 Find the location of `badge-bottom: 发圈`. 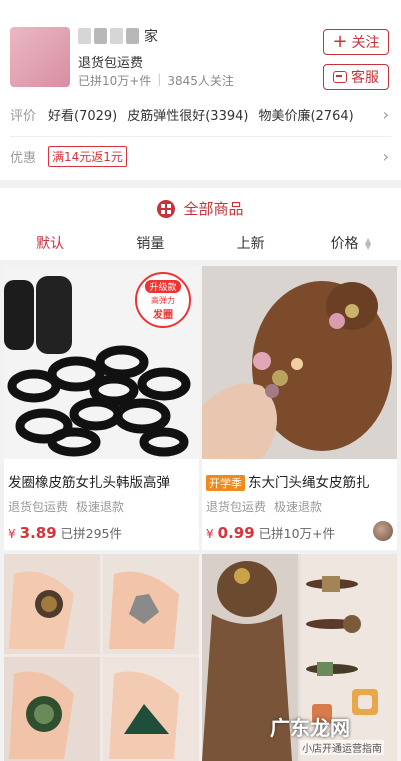

badge-bottom: 发圈 is located at coordinates (163, 315).